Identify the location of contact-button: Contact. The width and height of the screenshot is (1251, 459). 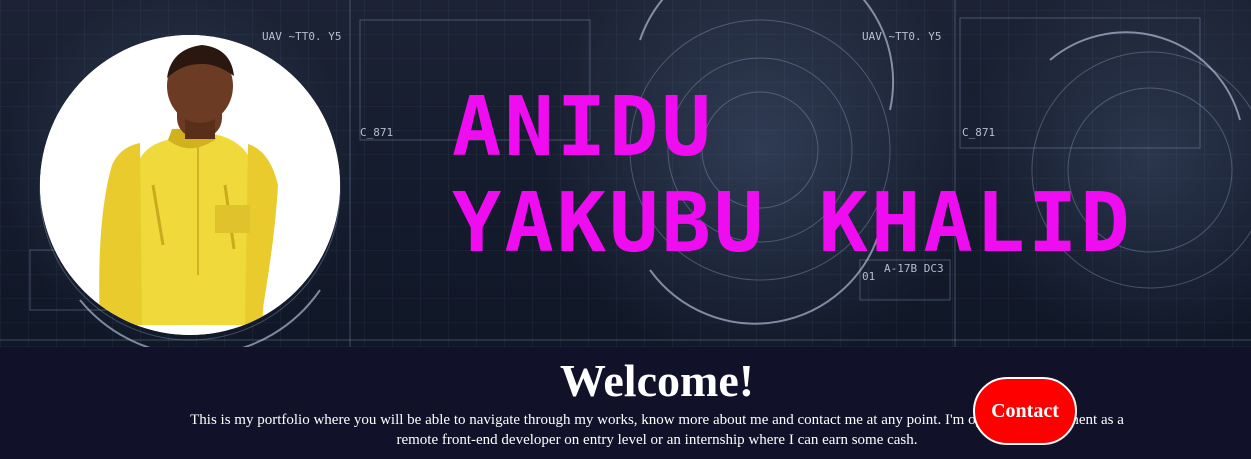
(1025, 411).